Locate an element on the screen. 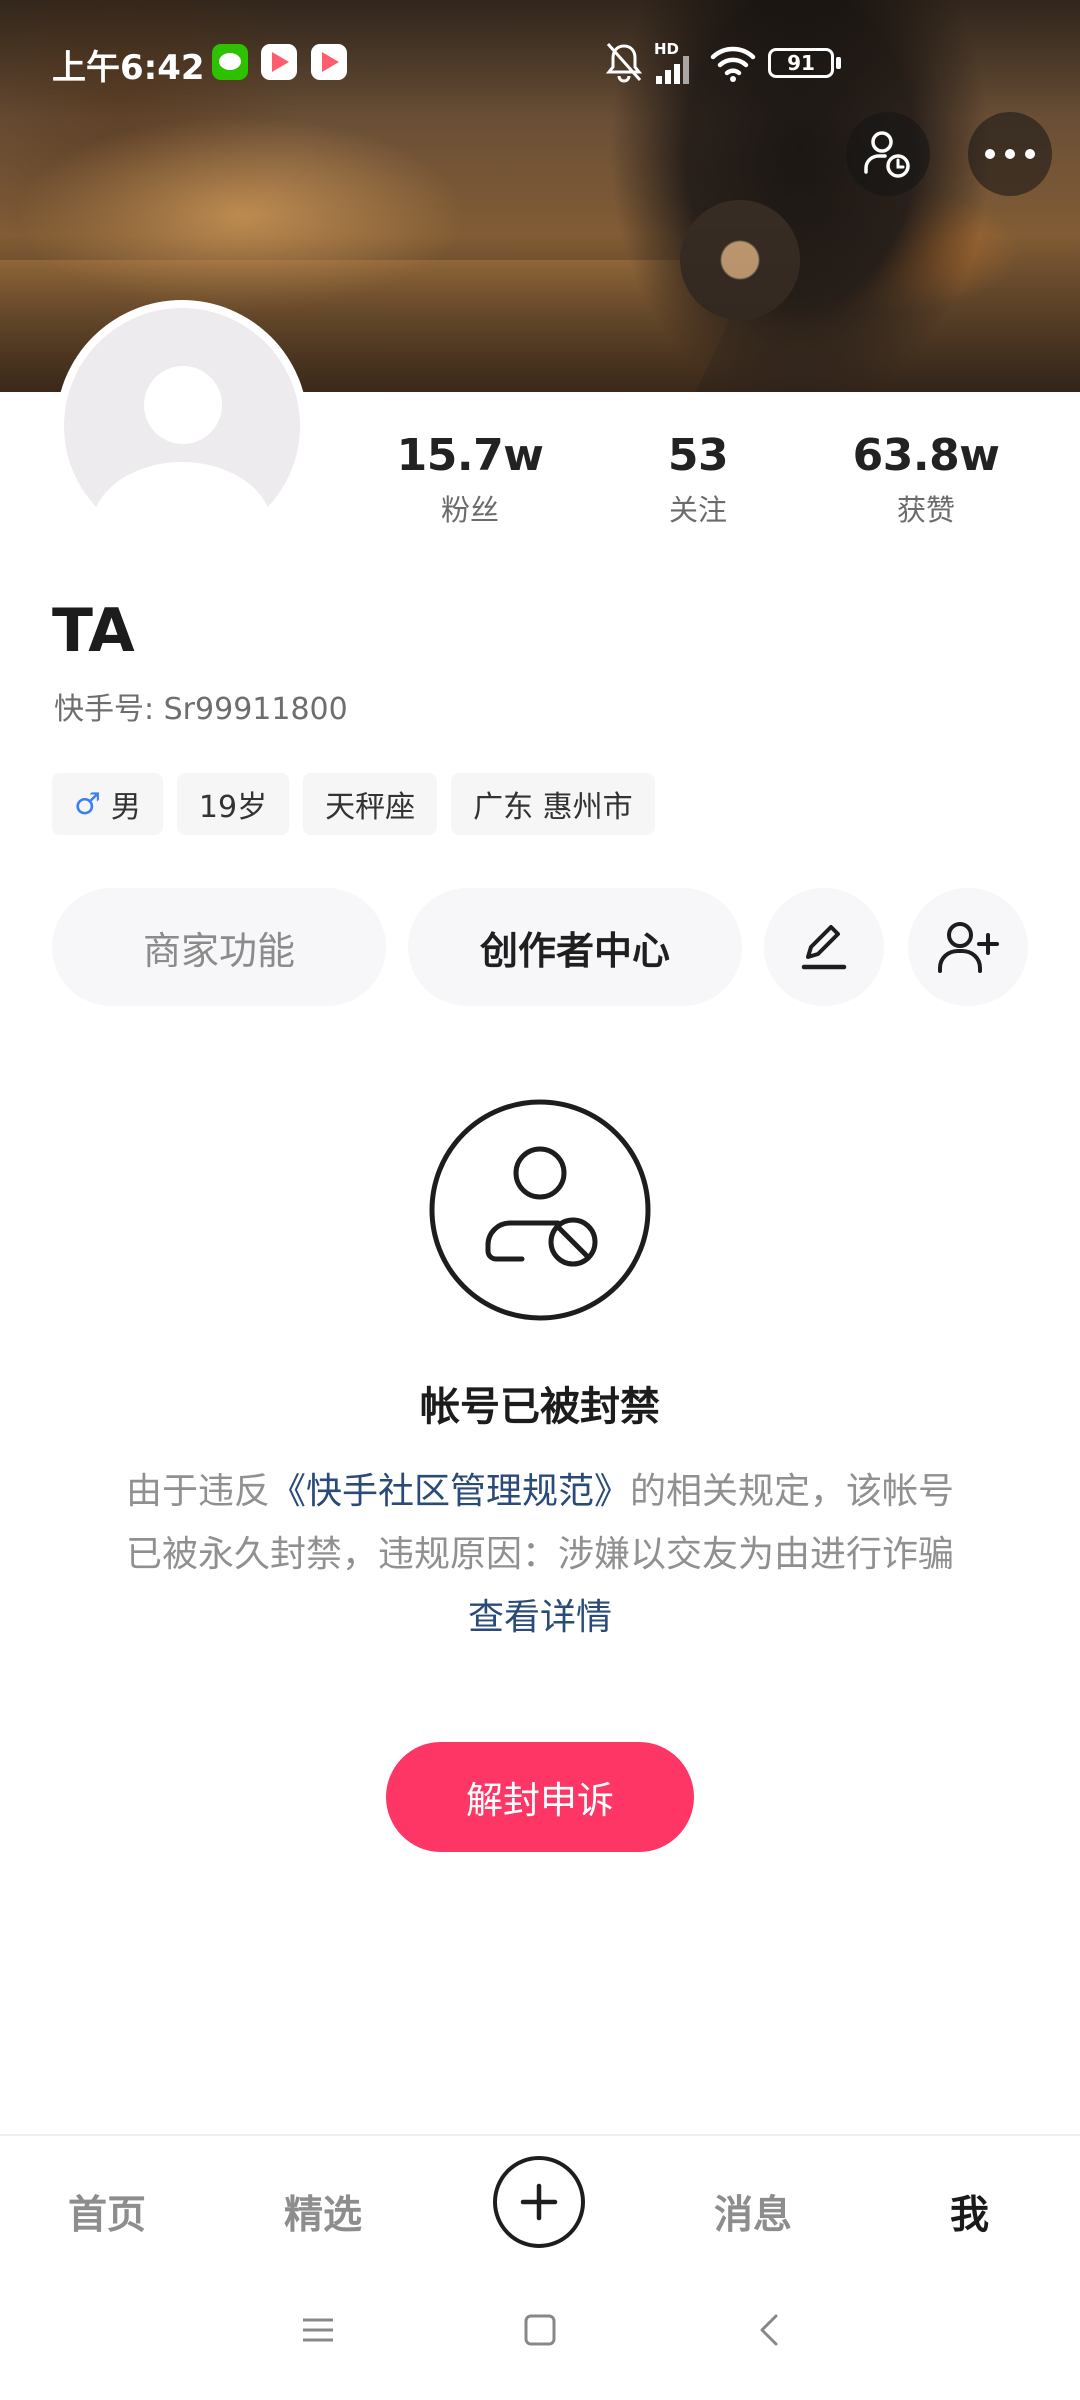 This screenshot has width=1080, height=2400. tab-featured: 精选 is located at coordinates (323, 2212).